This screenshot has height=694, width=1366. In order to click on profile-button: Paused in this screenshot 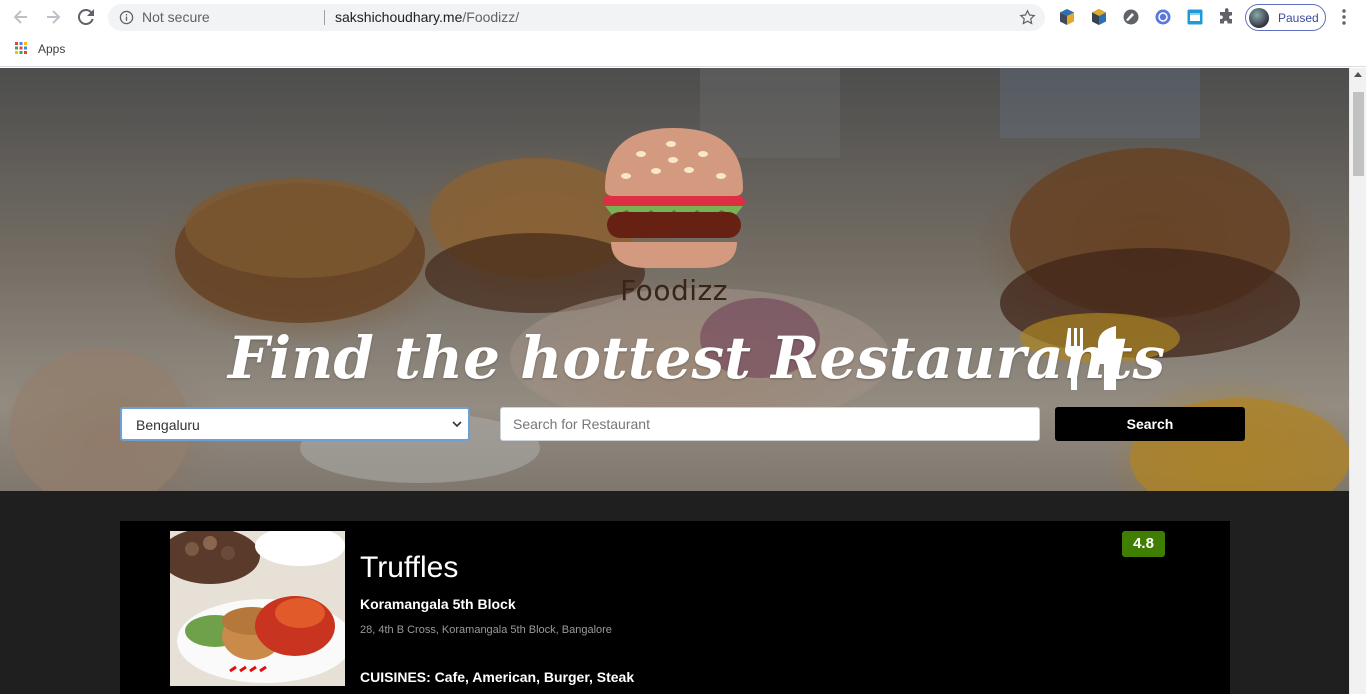, I will do `click(1285, 17)`.